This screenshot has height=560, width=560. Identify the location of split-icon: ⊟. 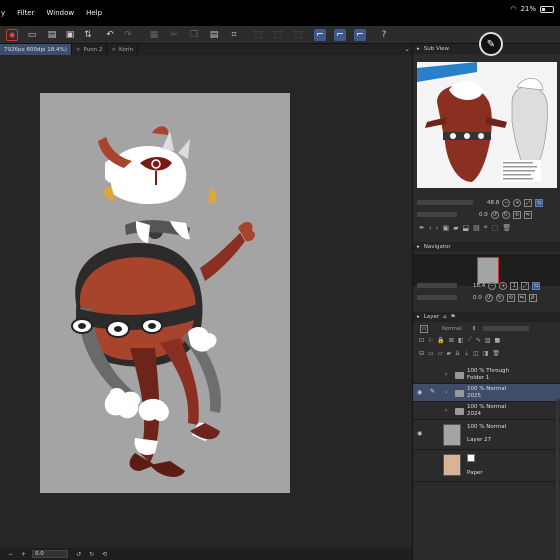
(421, 353).